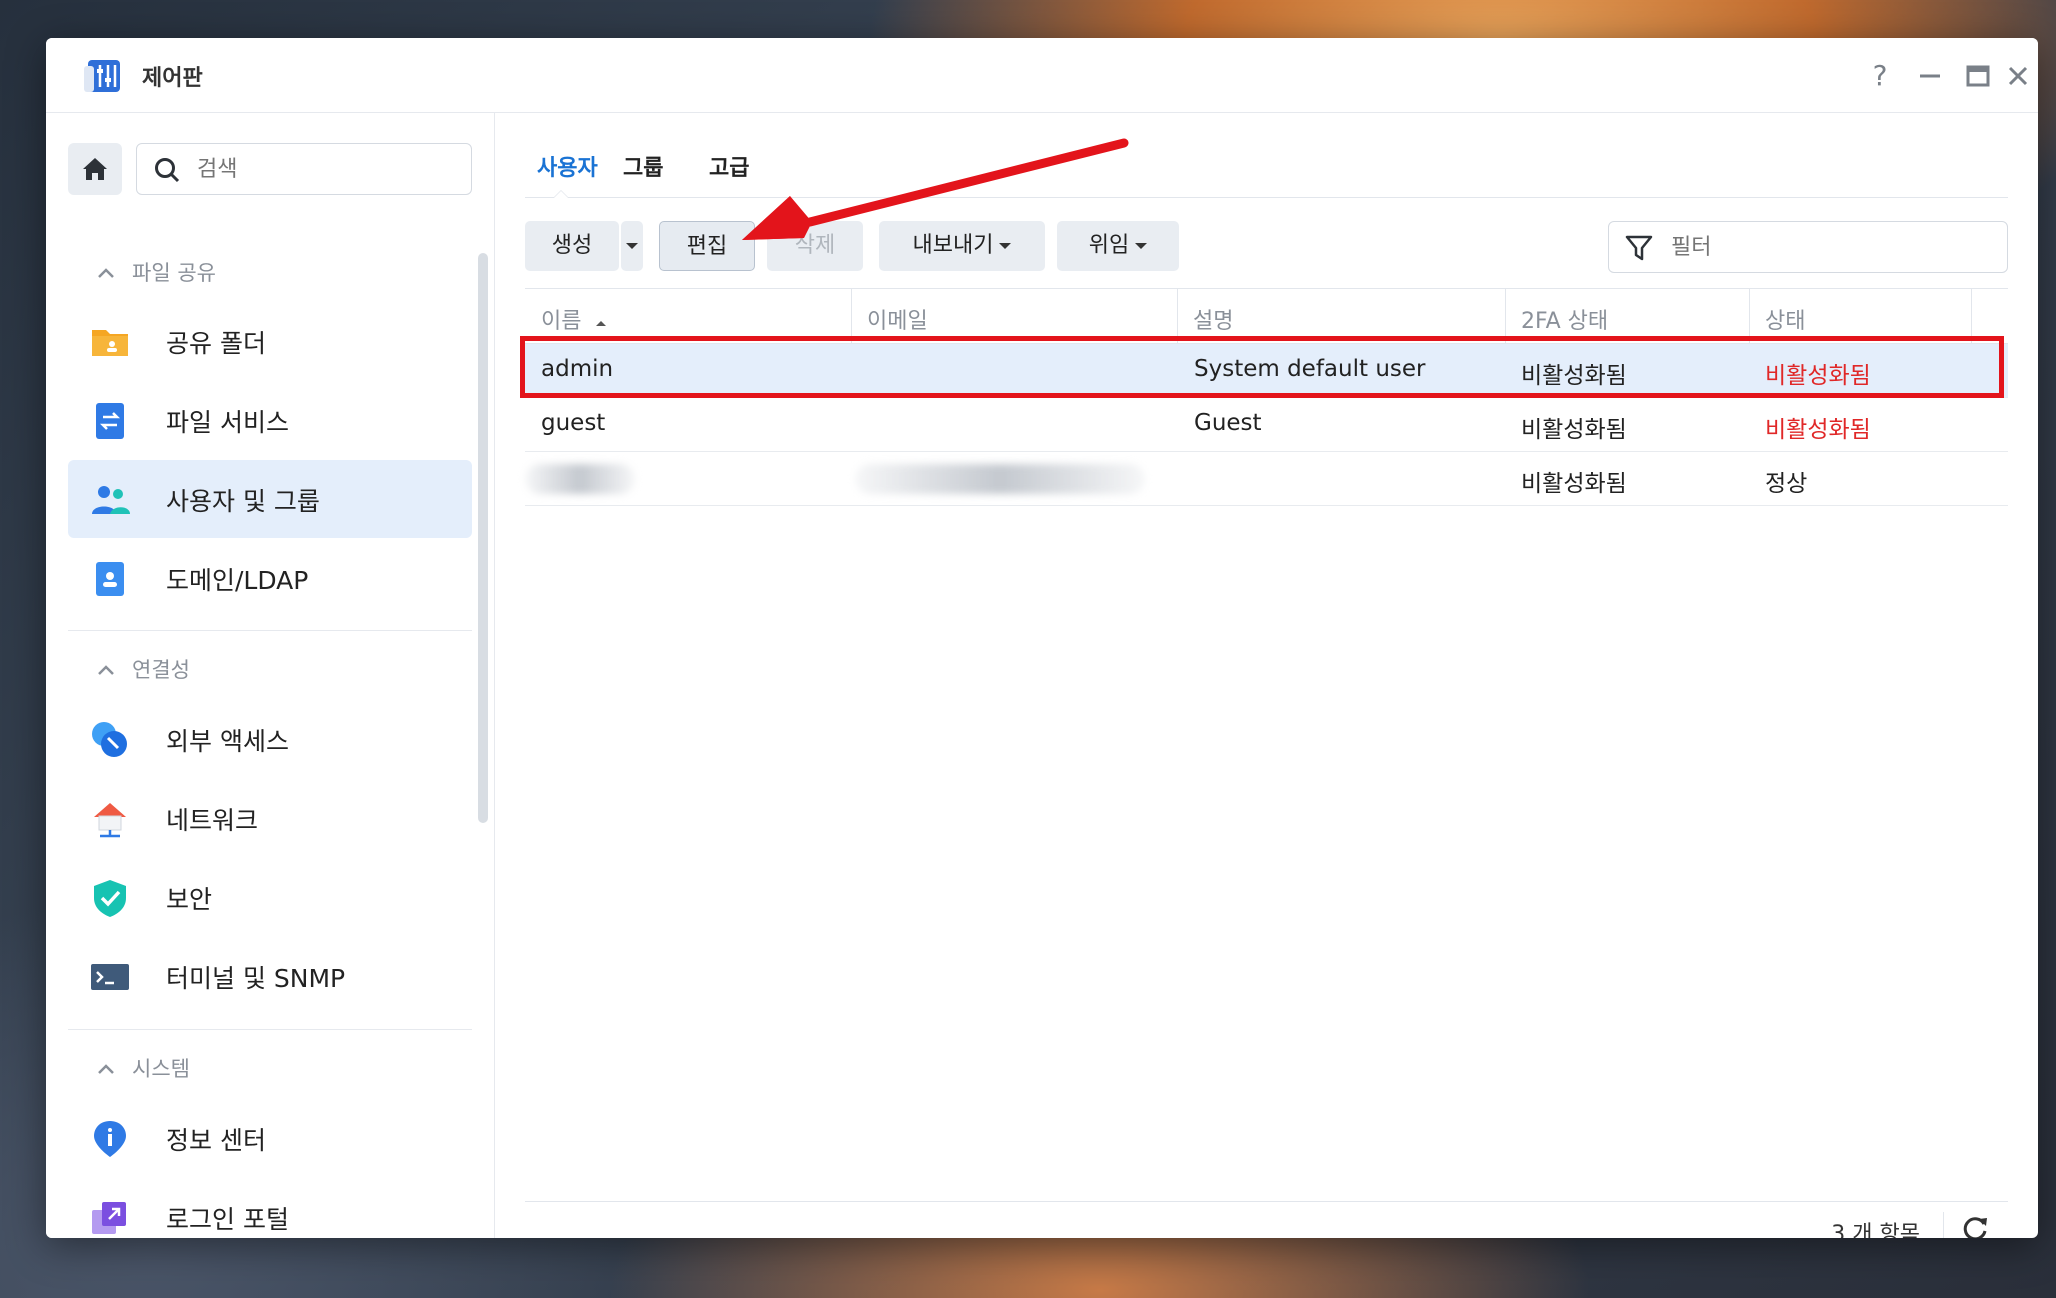 The image size is (2056, 1298). What do you see at coordinates (815, 246) in the screenshot?
I see `delete-button: 삭제` at bounding box center [815, 246].